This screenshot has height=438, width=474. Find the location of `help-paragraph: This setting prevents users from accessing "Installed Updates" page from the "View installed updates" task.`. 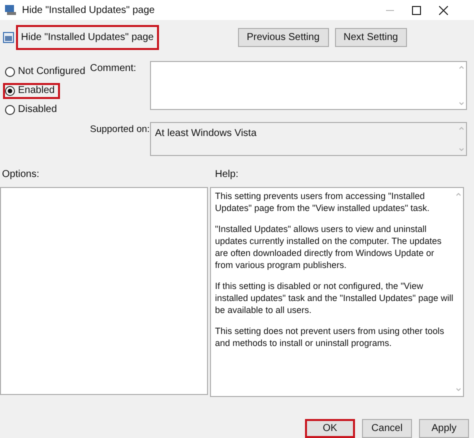

help-paragraph: This setting prevents users from accessing "Installed Updates" page from the "View installed updates" task. is located at coordinates (323, 202).